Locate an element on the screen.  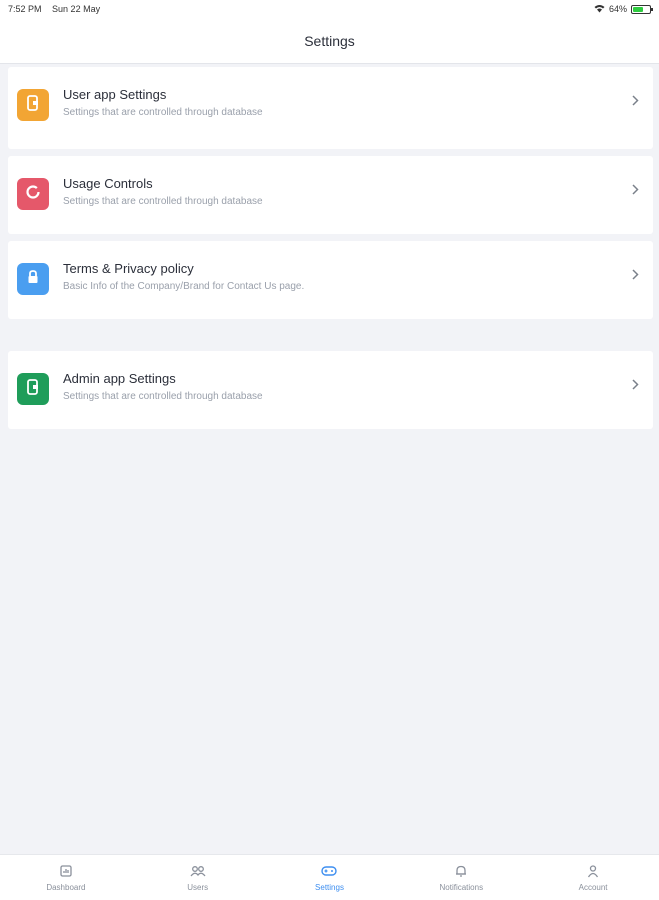
status-left: 7:52 PM Sun 22 May is located at coordinates (58, 9).